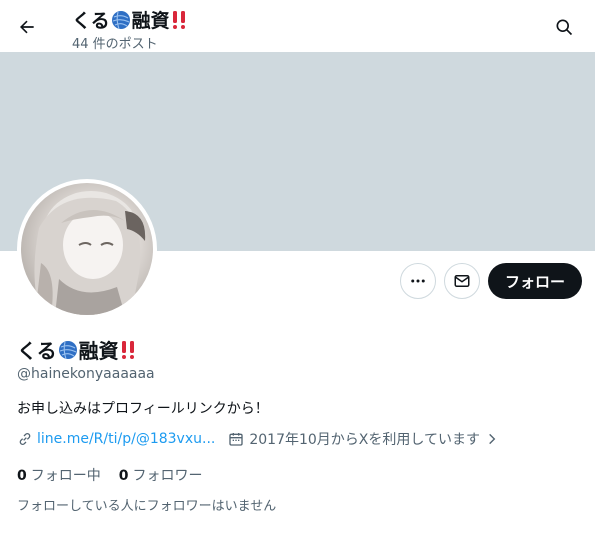  I want to click on followers-label: フォロワー, so click(167, 476).